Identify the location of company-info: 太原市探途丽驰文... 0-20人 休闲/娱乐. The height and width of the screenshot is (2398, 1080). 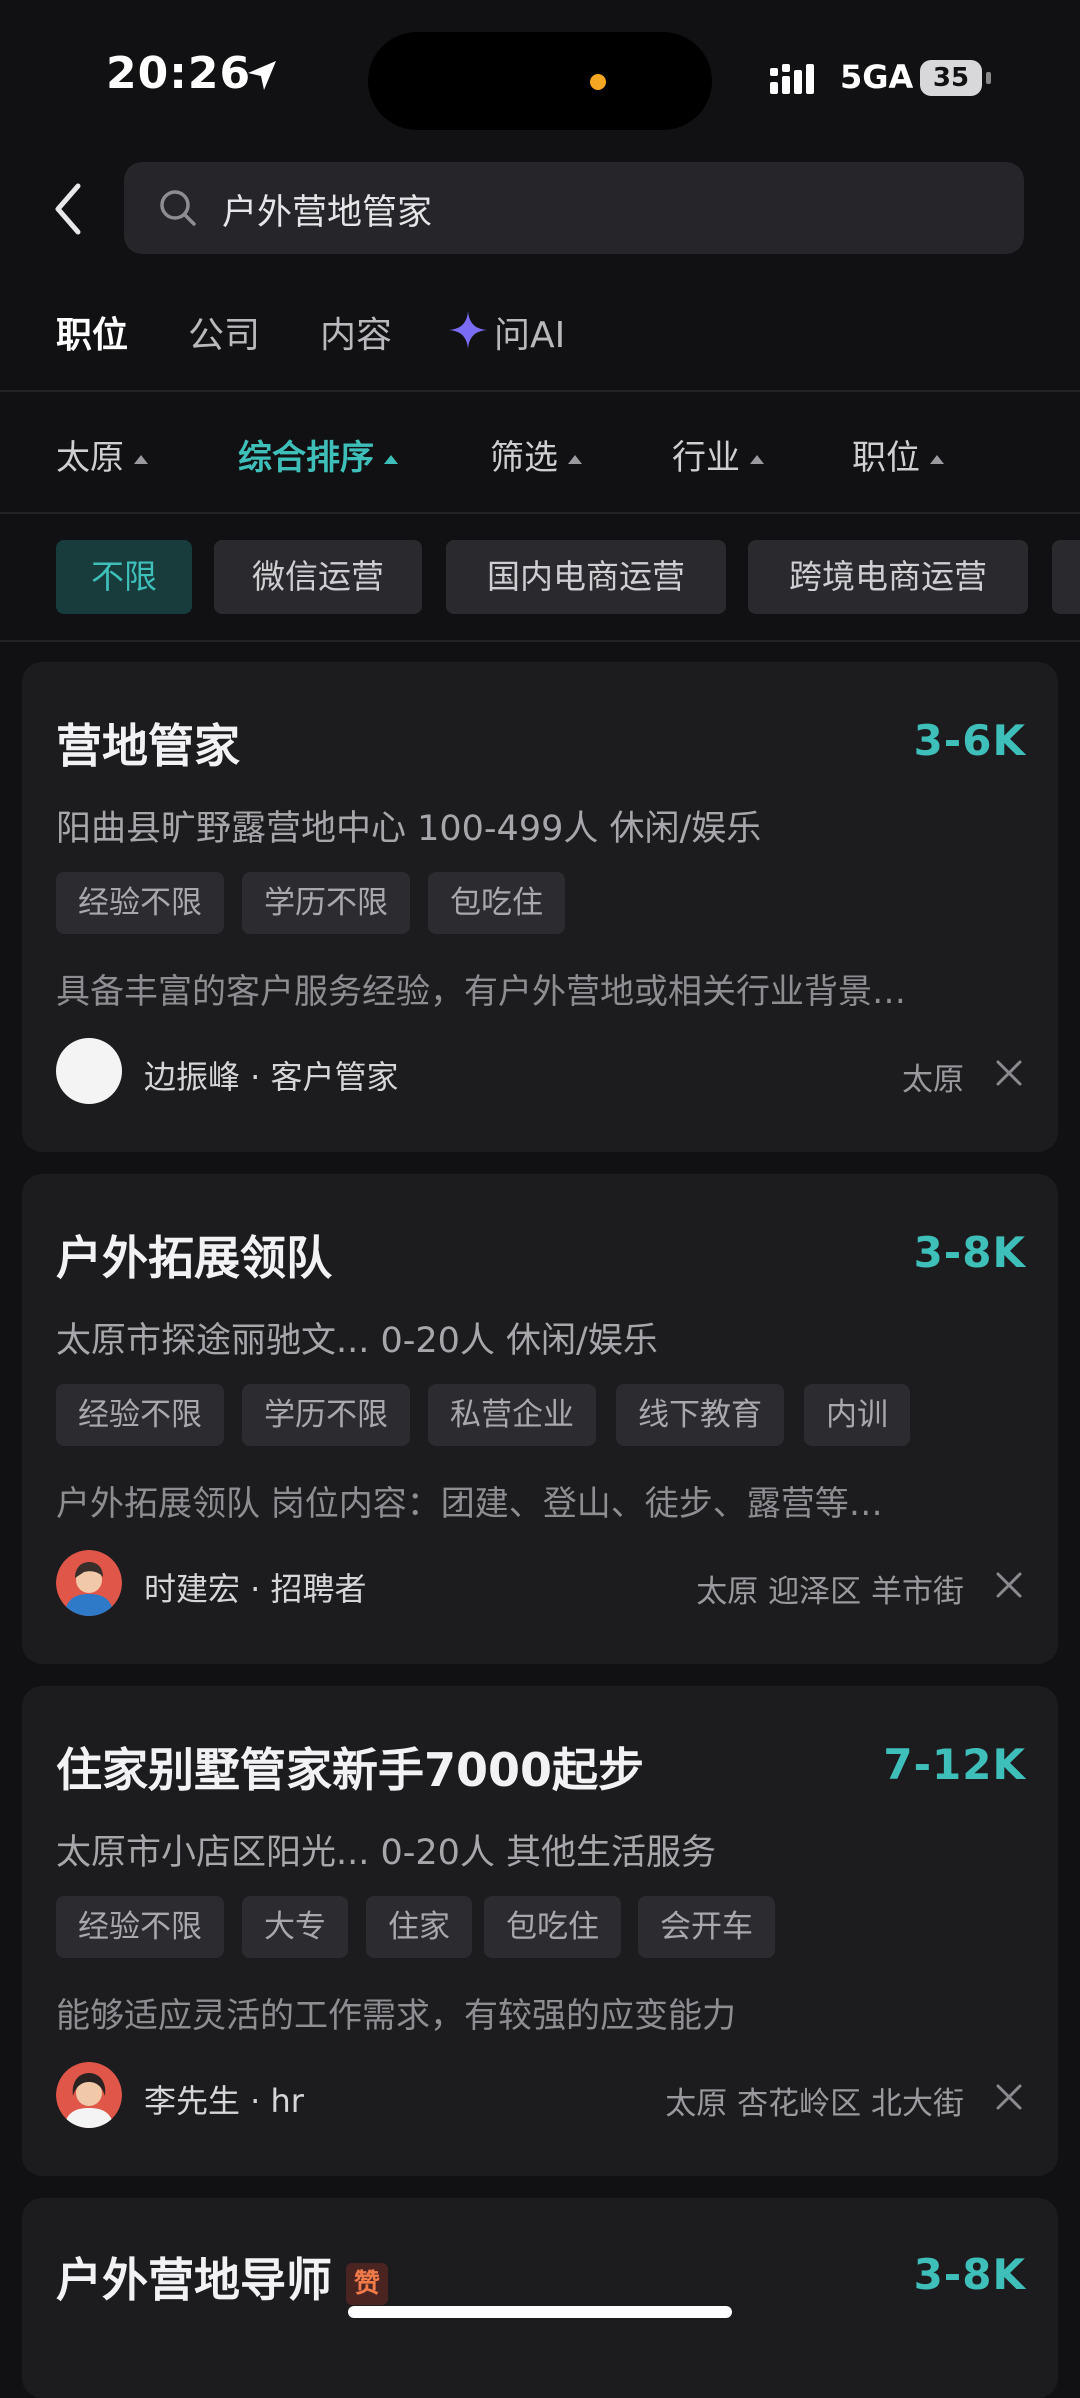
(357, 1341).